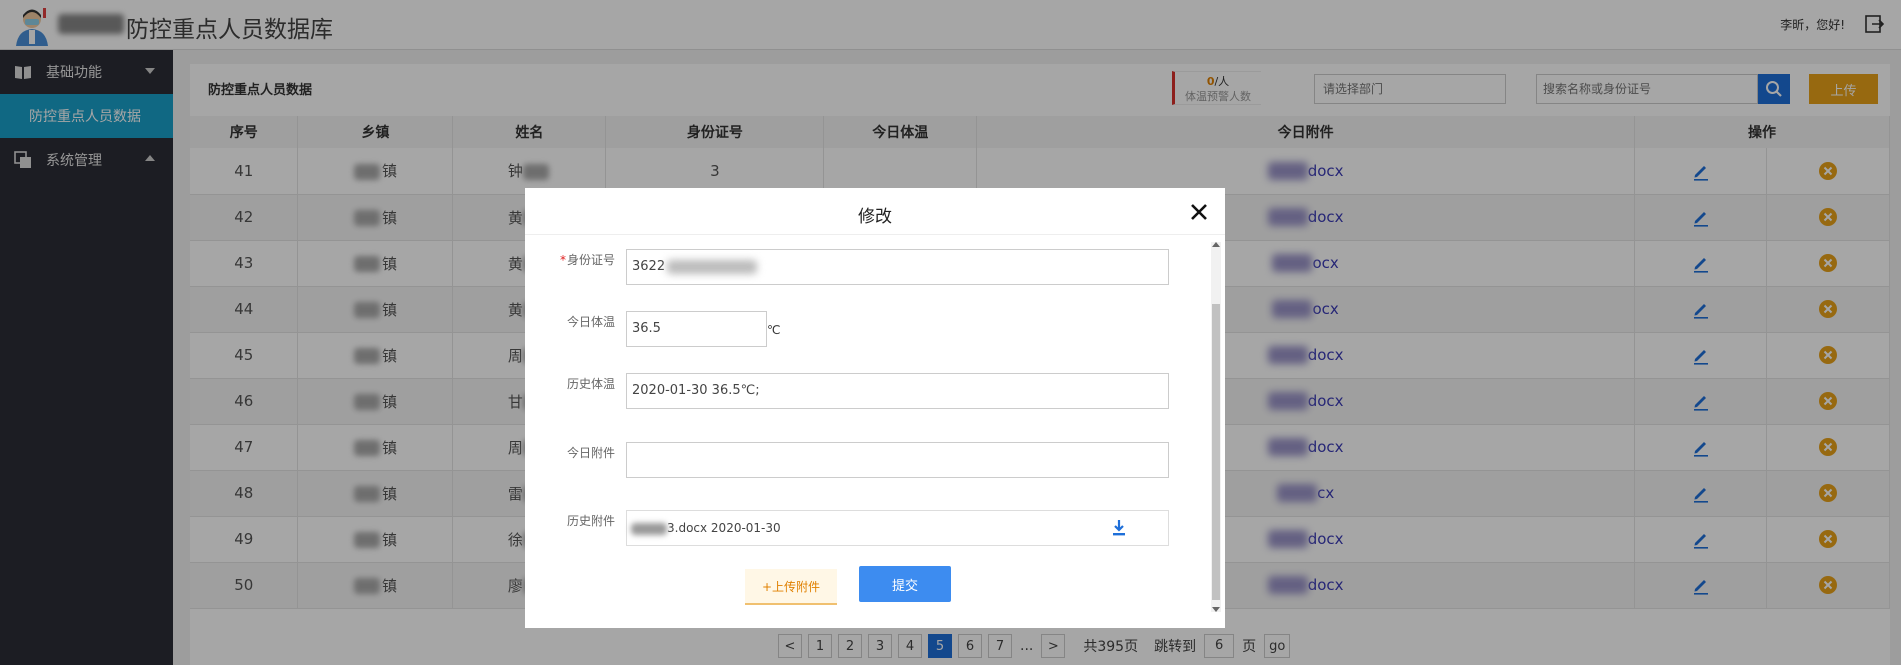 Image resolution: width=1901 pixels, height=665 pixels. What do you see at coordinates (897, 460) in the screenshot?
I see `today-attach-field` at bounding box center [897, 460].